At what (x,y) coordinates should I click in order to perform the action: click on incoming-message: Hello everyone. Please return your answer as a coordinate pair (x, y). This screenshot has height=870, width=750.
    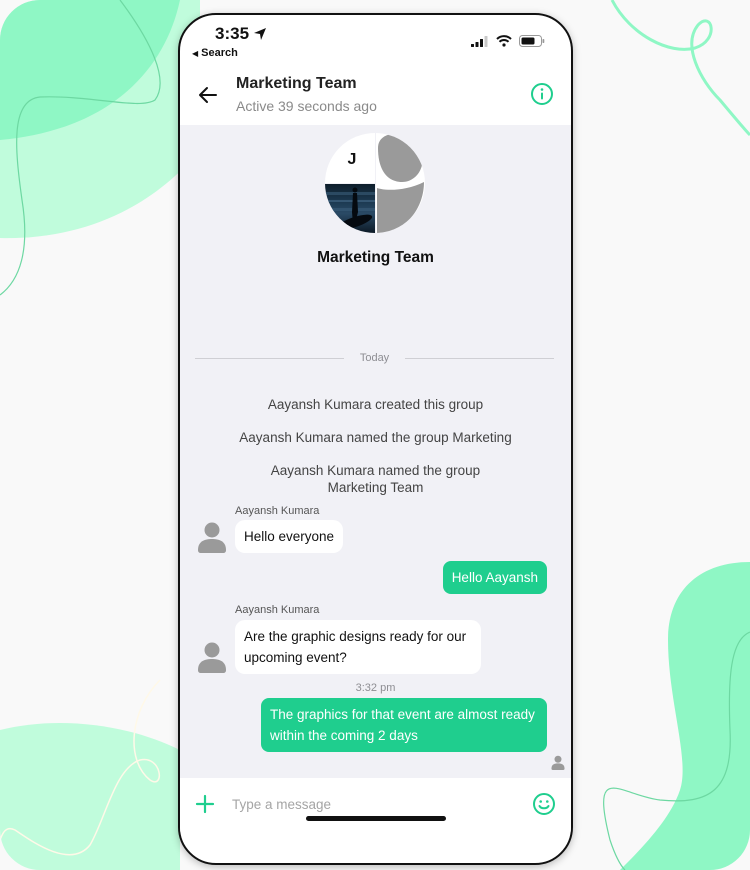
    Looking at the image, I should click on (289, 536).